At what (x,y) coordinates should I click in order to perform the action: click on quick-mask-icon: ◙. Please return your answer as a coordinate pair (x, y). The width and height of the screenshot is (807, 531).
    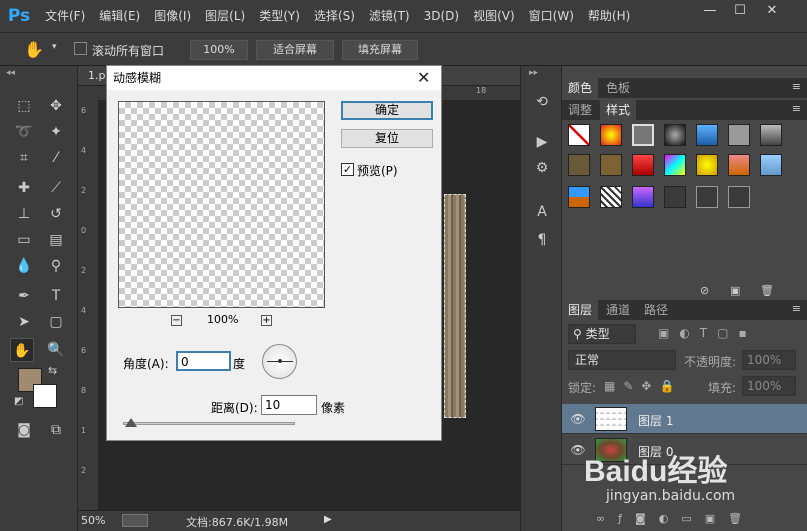
    Looking at the image, I should click on (24, 430).